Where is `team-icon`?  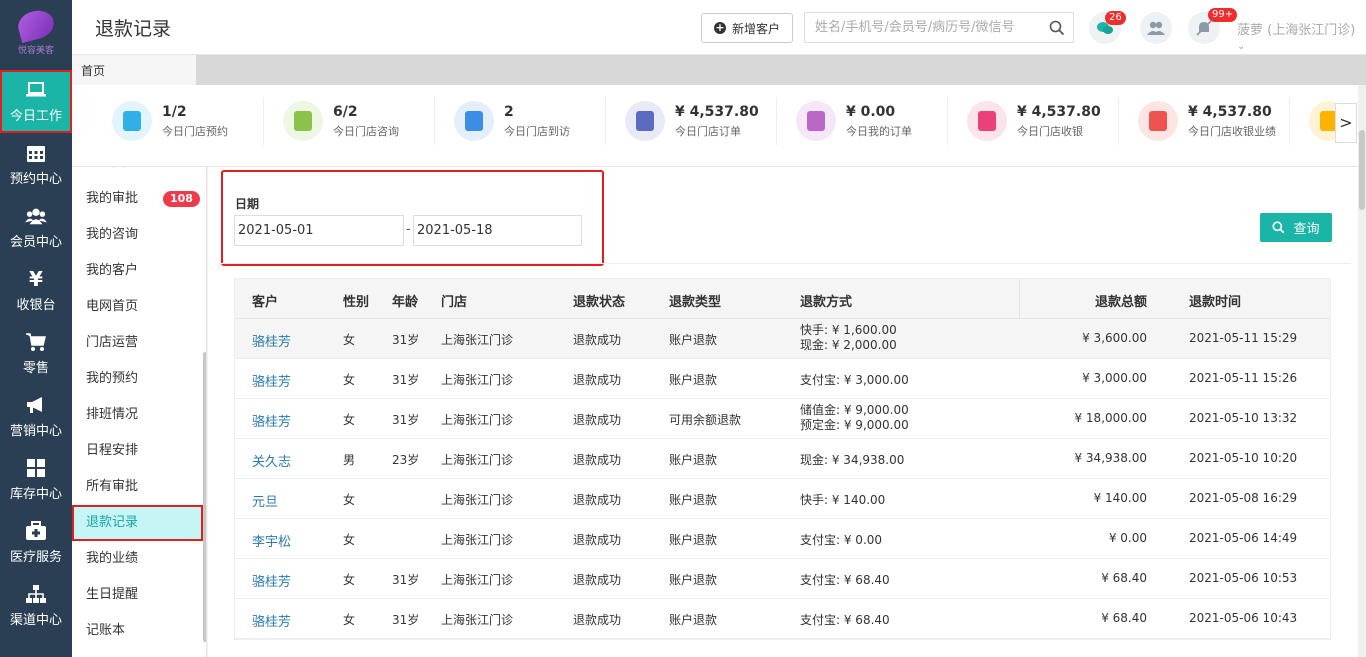 team-icon is located at coordinates (1156, 28).